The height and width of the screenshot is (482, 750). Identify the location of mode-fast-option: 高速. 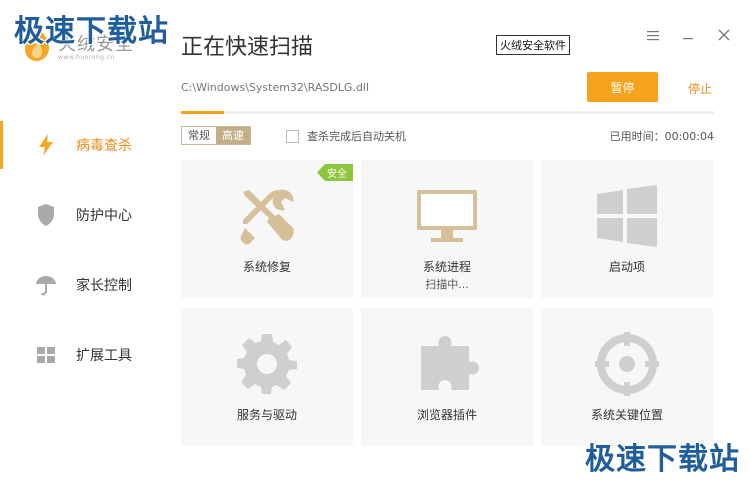
(233, 135).